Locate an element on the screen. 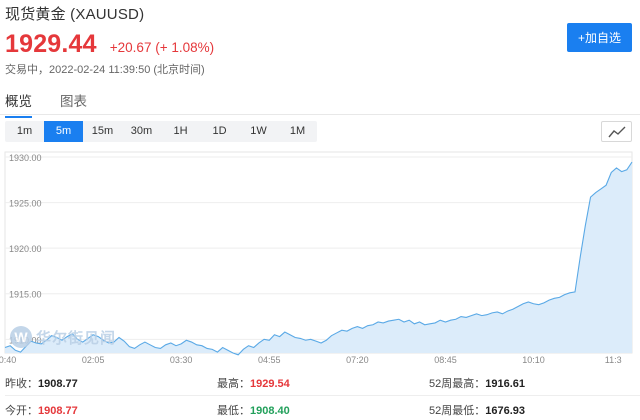 Image resolution: width=640 pixels, height=420 pixels. stats-divider is located at coordinates (322, 395).